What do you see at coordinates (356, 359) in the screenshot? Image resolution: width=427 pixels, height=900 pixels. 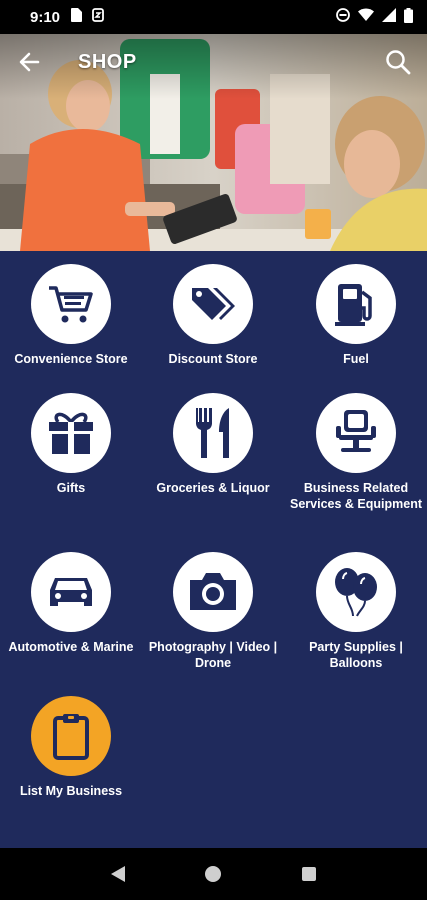 I see `category-label: Fuel` at bounding box center [356, 359].